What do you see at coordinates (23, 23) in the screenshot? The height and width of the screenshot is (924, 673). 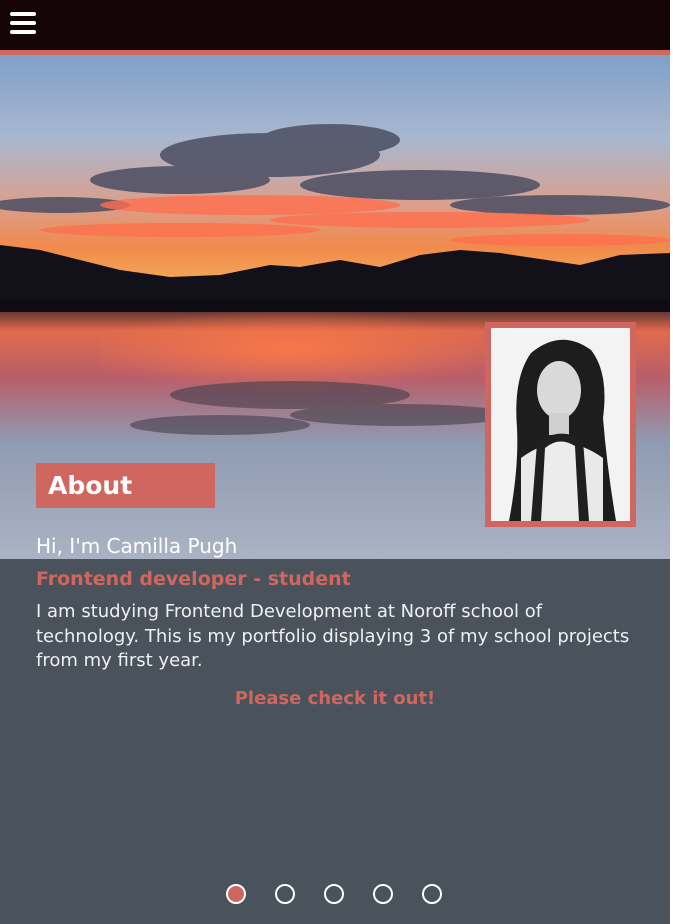 I see `hamburger-menu-icon` at bounding box center [23, 23].